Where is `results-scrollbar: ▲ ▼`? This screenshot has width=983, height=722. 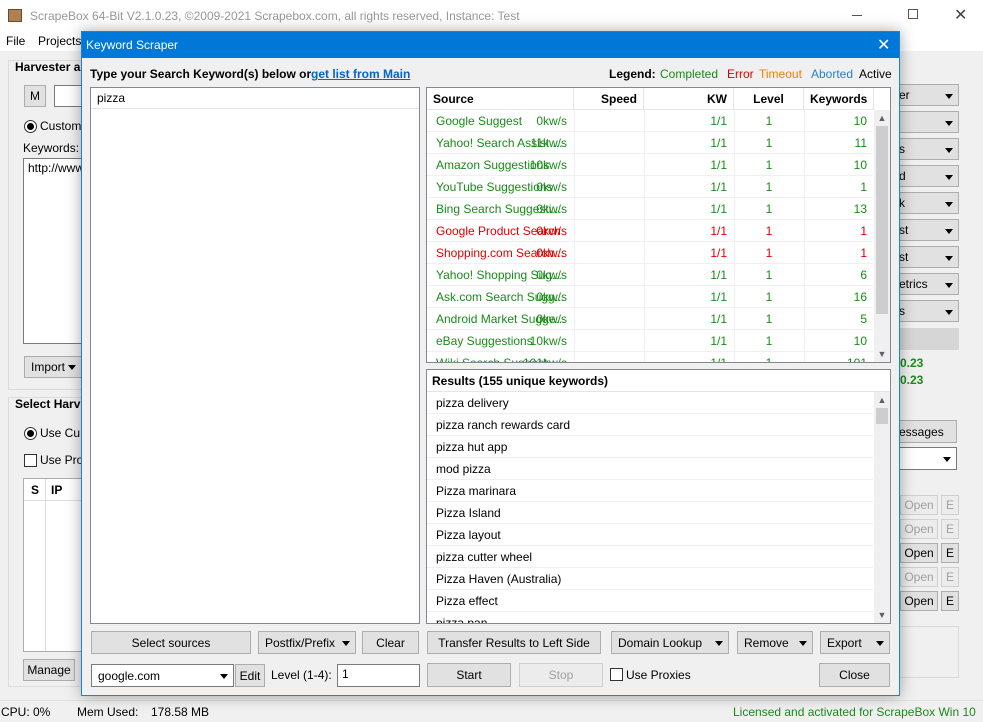
results-scrollbar: ▲ ▼ is located at coordinates (882, 507).